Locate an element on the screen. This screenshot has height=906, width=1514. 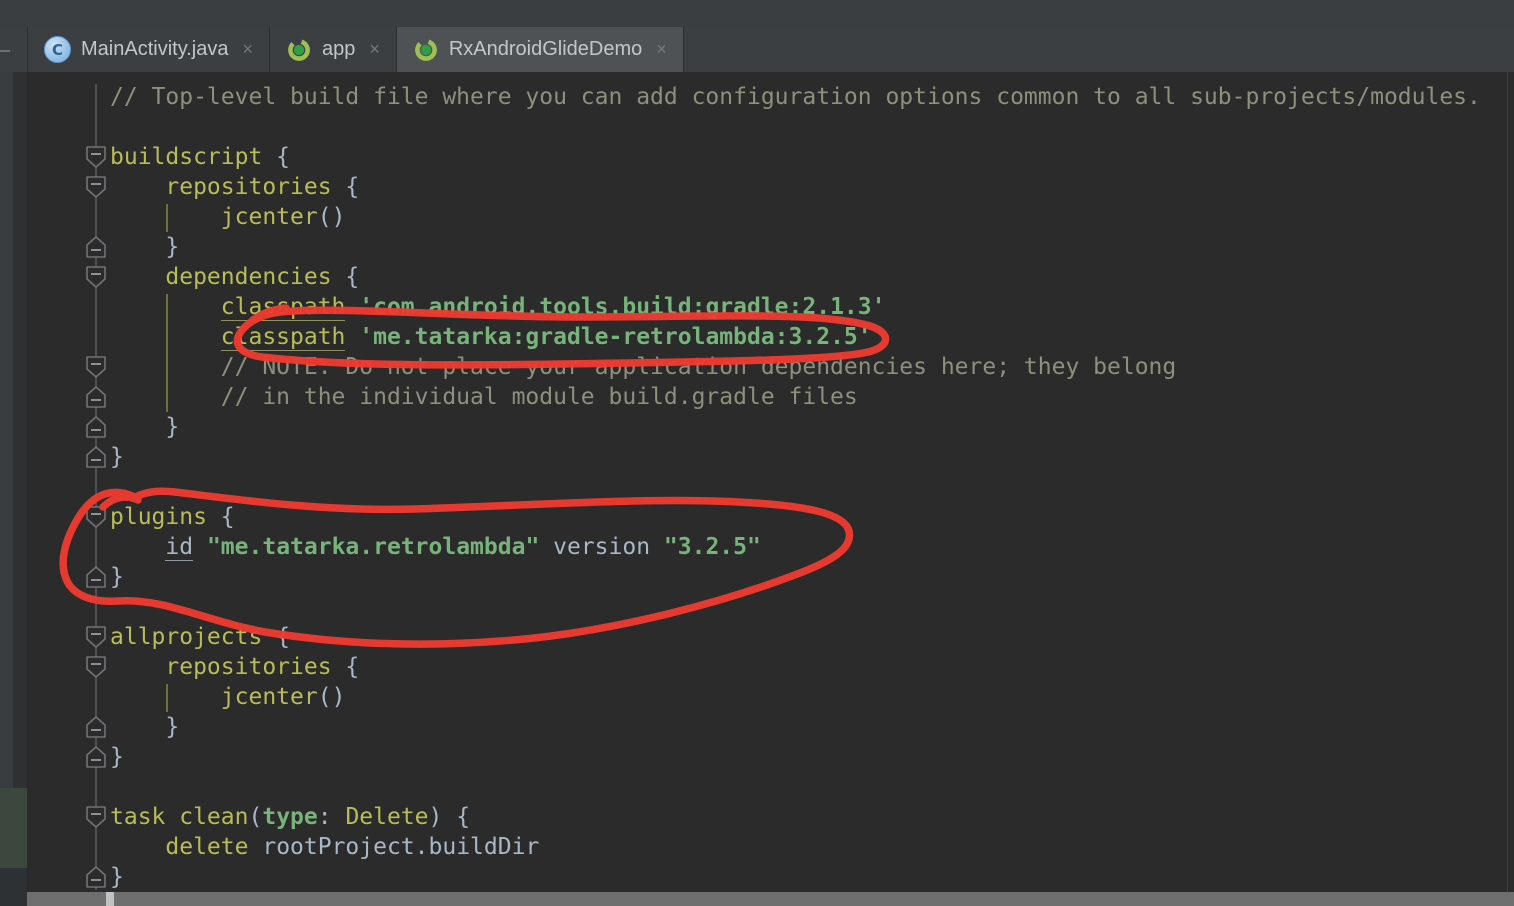
code-token: version is located at coordinates (601, 547).